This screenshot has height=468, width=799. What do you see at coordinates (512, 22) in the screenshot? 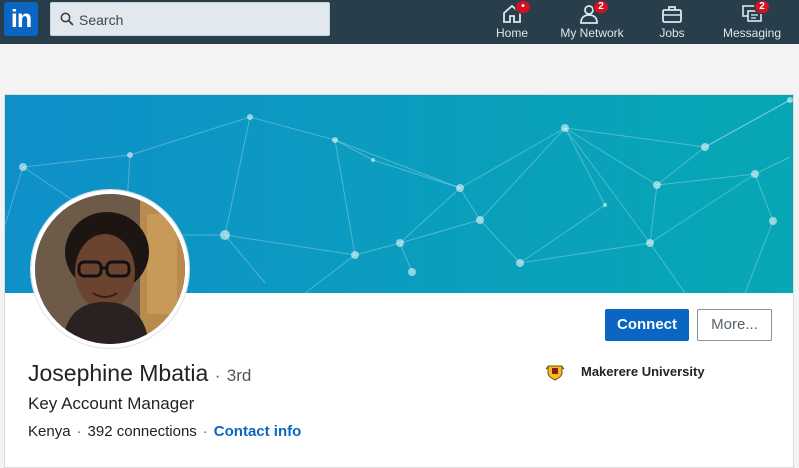
I see `nav-home: • Home` at bounding box center [512, 22].